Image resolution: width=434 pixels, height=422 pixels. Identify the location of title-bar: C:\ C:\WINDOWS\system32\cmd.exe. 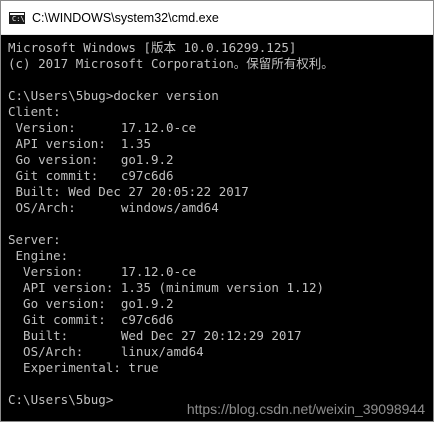
(217, 18).